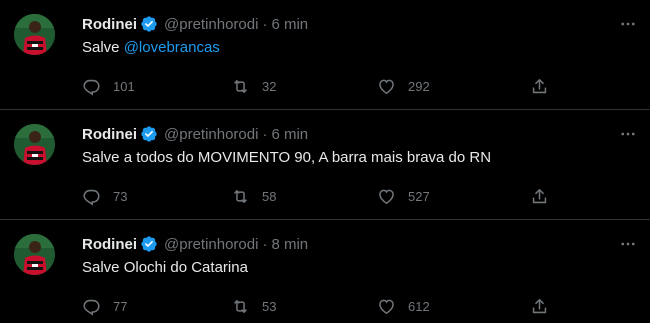  What do you see at coordinates (104, 306) in the screenshot?
I see `reply-button: 77` at bounding box center [104, 306].